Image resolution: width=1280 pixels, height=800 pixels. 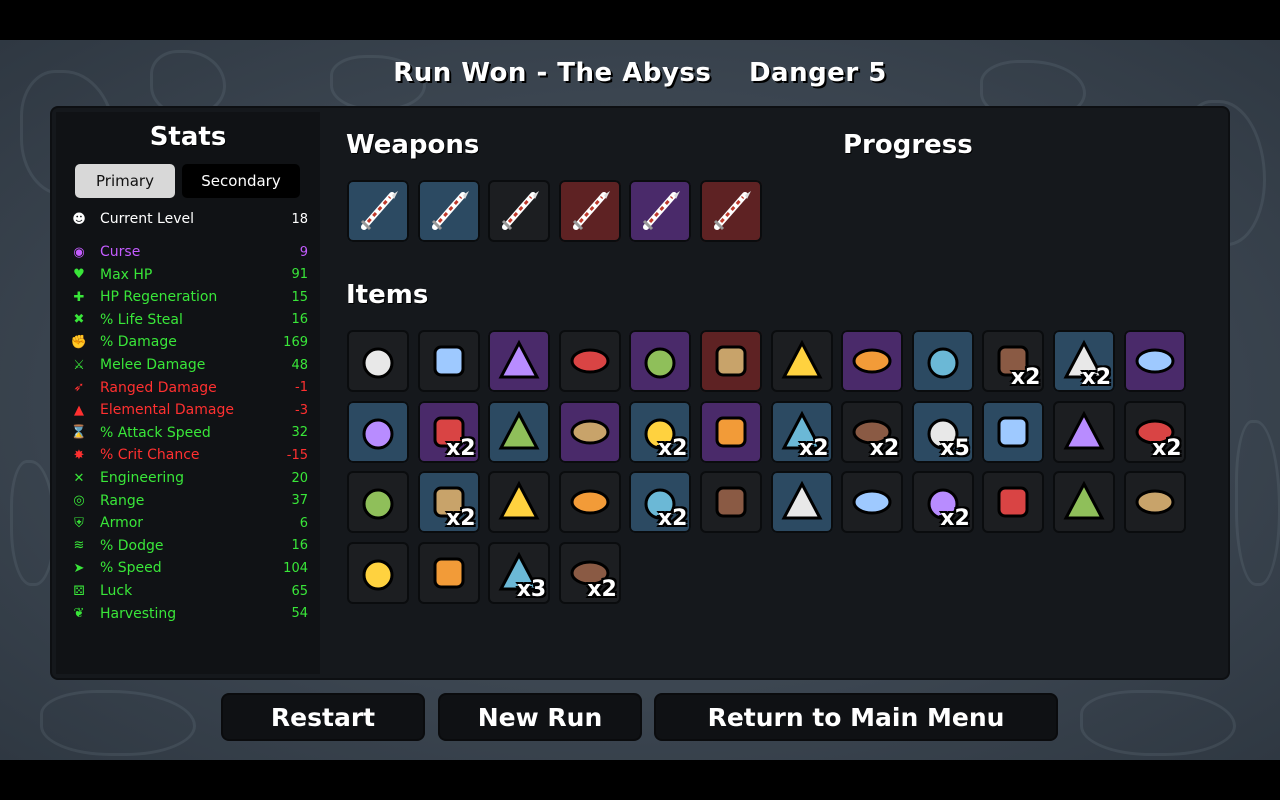 I want to click on stat-row: ⚄ Luck 65, so click(x=188, y=591).